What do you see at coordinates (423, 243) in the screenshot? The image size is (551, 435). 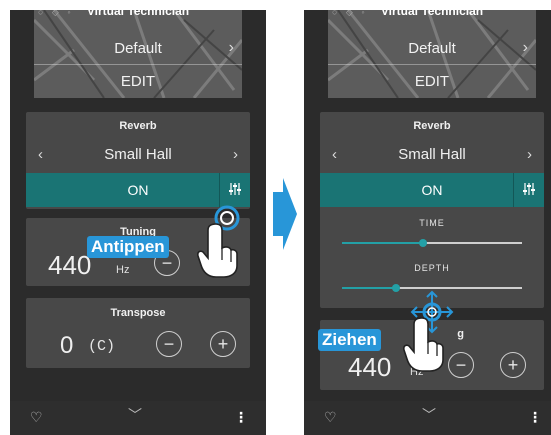 I see `time-slider-thumb` at bounding box center [423, 243].